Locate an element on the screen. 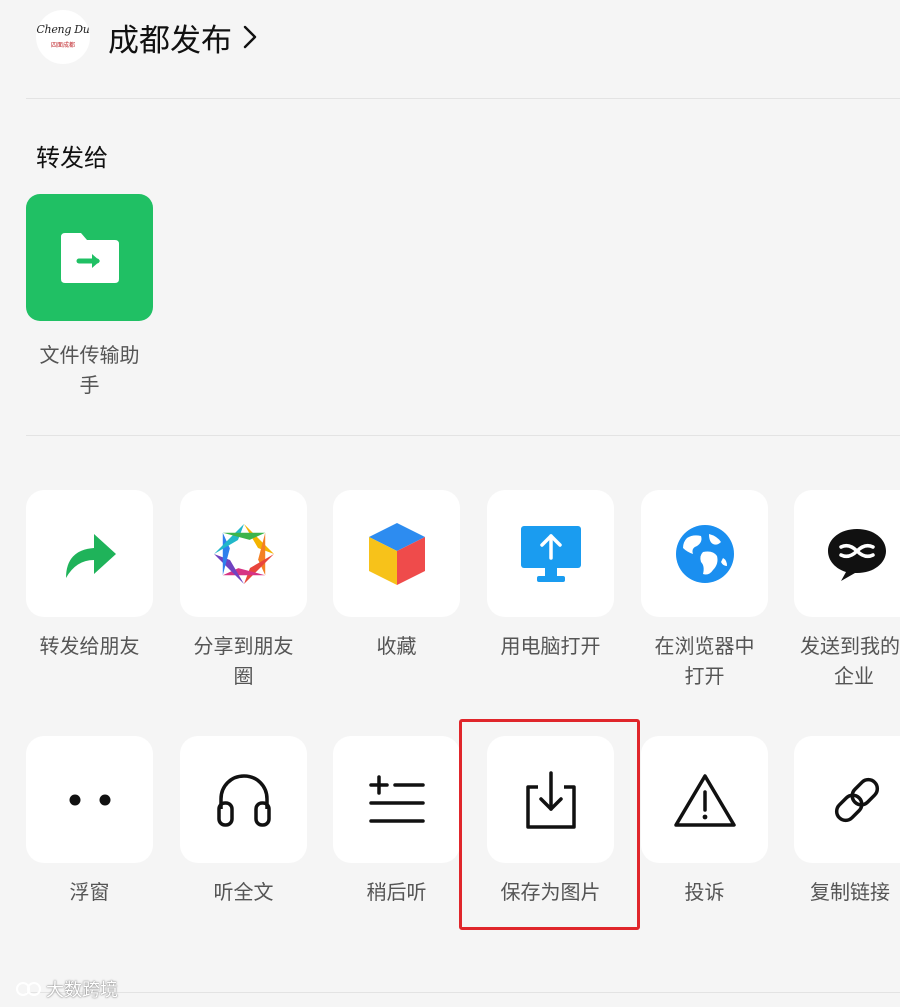 The width and height of the screenshot is (900, 1007). open-on-pc-button: 用电脑打开 is located at coordinates (550, 575).